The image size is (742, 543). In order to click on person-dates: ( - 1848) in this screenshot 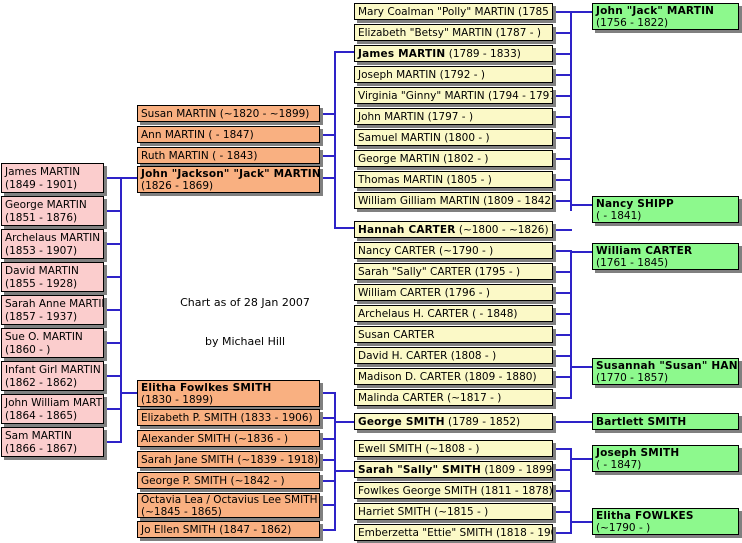, I will do `click(495, 313)`.